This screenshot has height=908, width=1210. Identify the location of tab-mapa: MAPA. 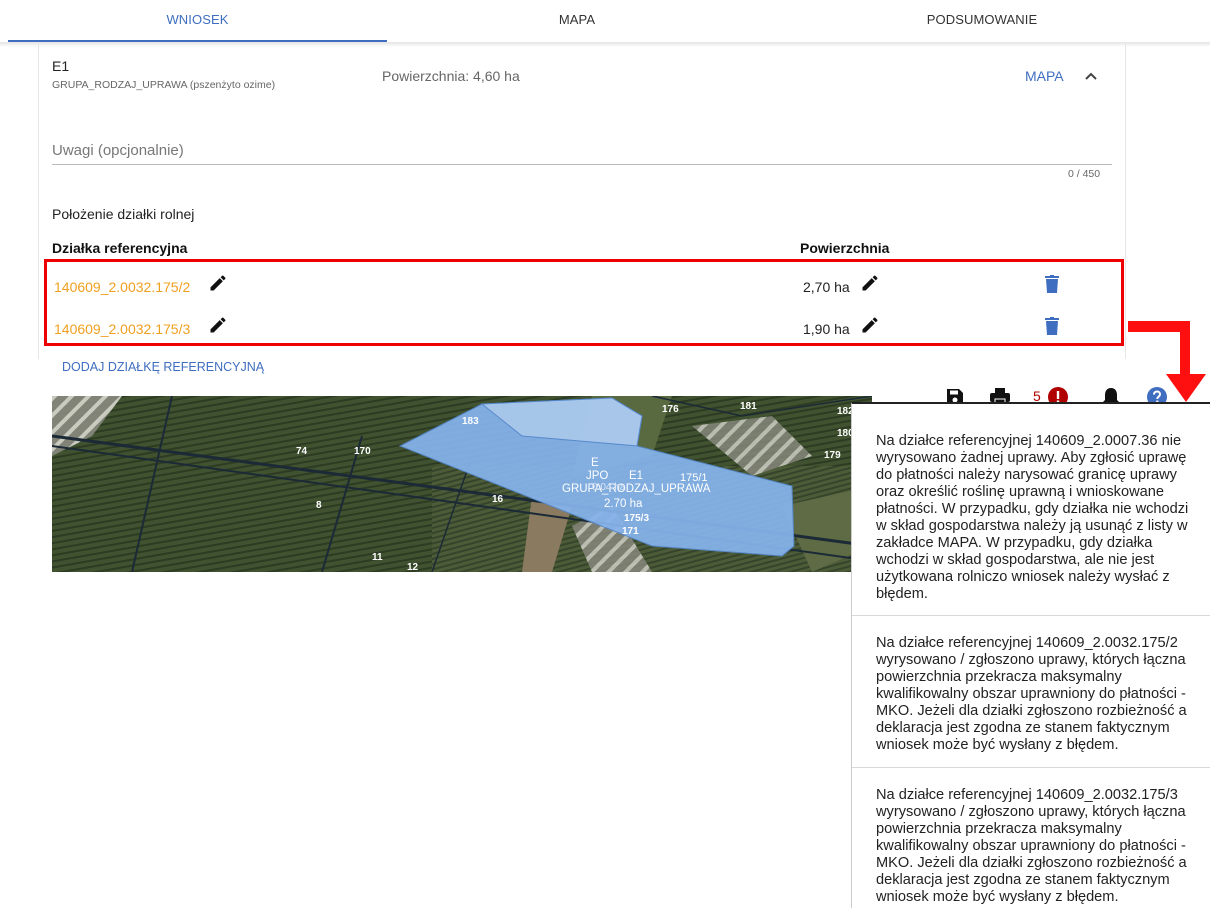
(577, 21).